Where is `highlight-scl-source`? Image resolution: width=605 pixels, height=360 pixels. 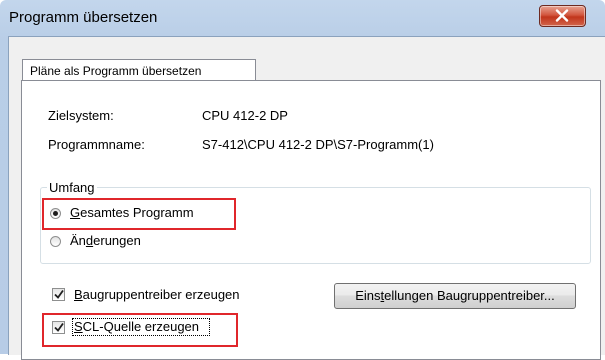 highlight-scl-source is located at coordinates (140, 330).